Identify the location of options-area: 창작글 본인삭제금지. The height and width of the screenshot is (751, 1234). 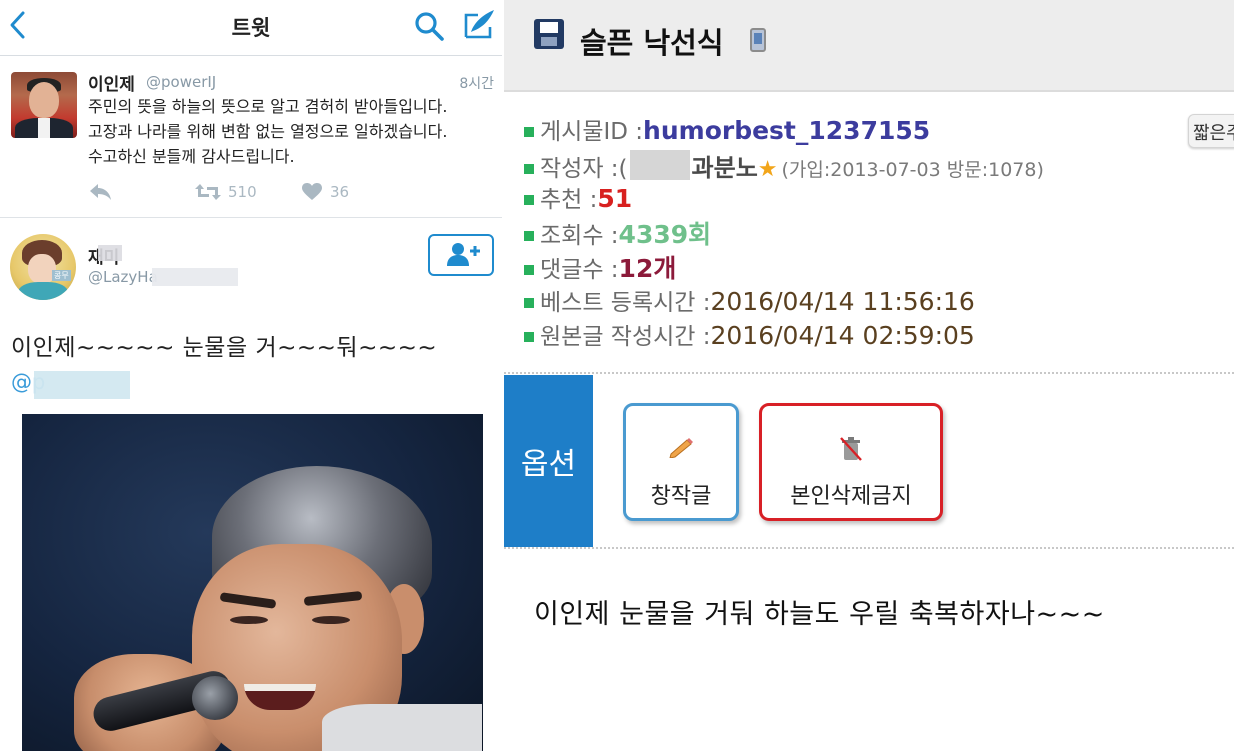
(913, 461).